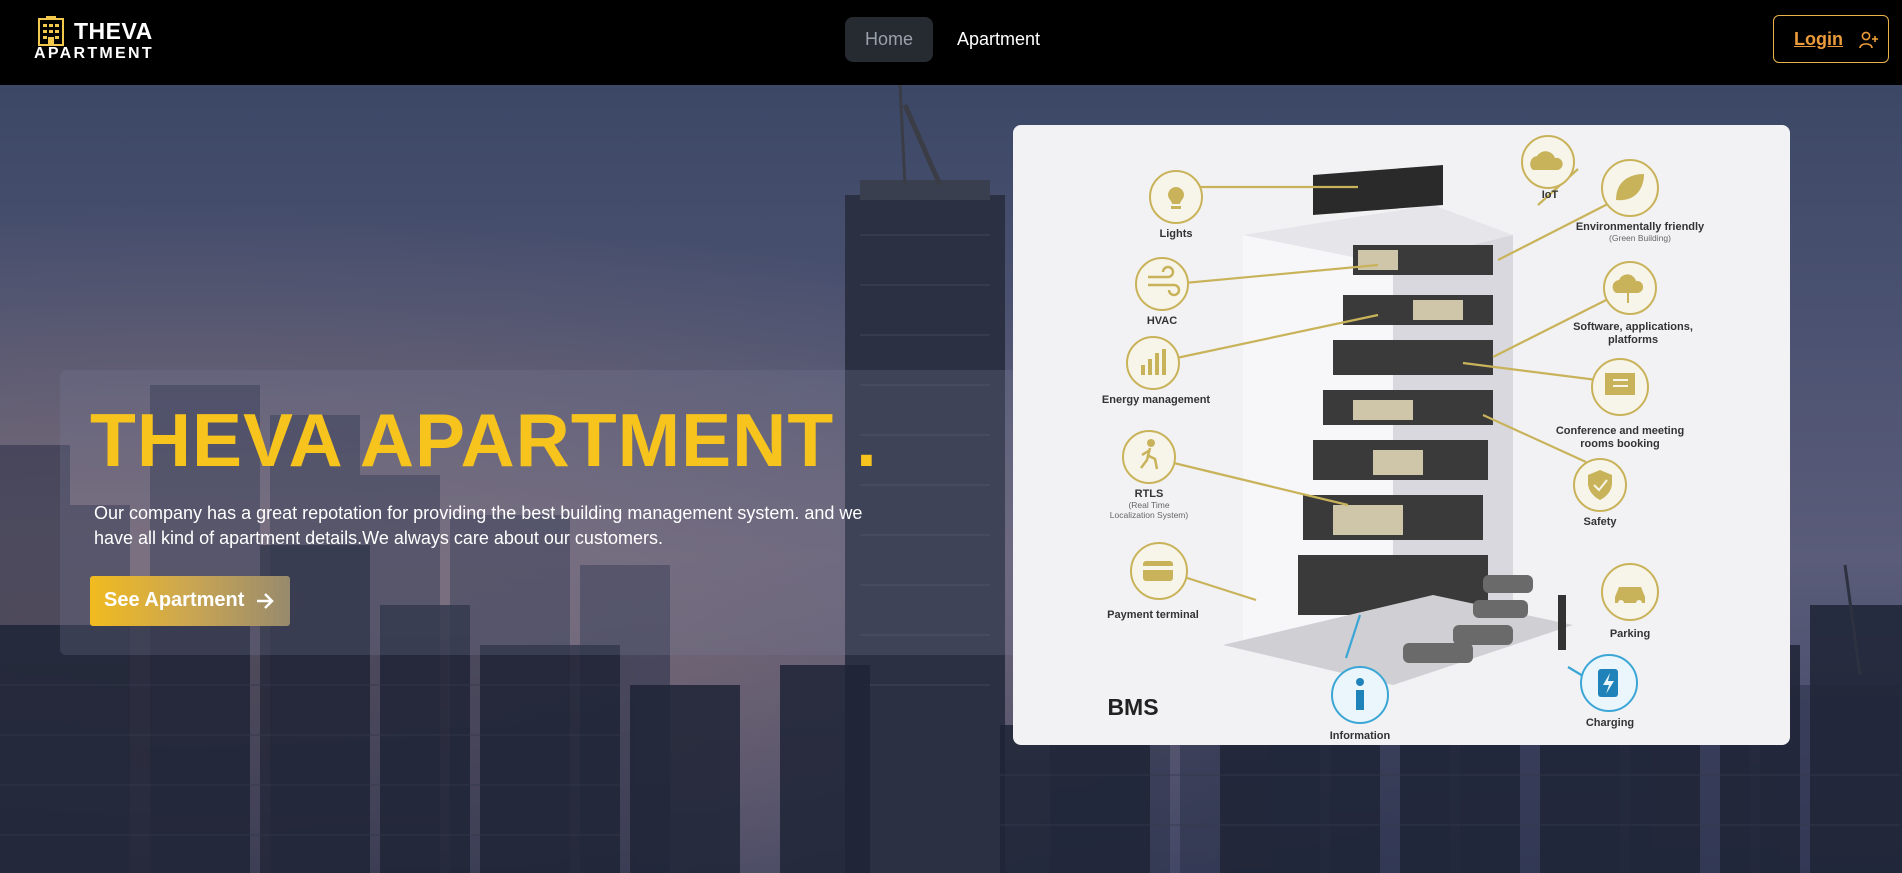 Image resolution: width=1902 pixels, height=873 pixels. What do you see at coordinates (1176, 197) in the screenshot?
I see `lights-icon` at bounding box center [1176, 197].